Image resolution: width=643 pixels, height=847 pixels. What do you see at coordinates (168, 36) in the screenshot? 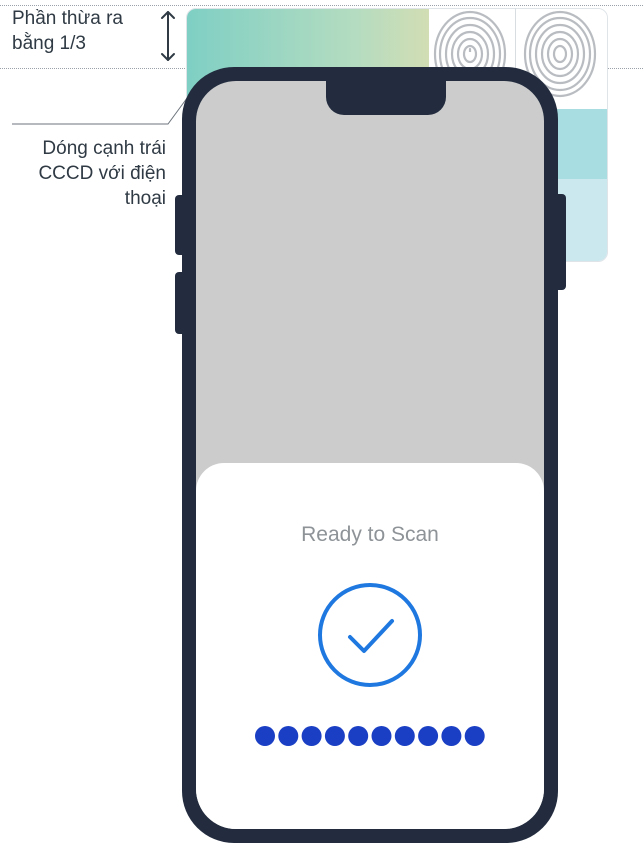
I see `up-down-arrow-icon` at bounding box center [168, 36].